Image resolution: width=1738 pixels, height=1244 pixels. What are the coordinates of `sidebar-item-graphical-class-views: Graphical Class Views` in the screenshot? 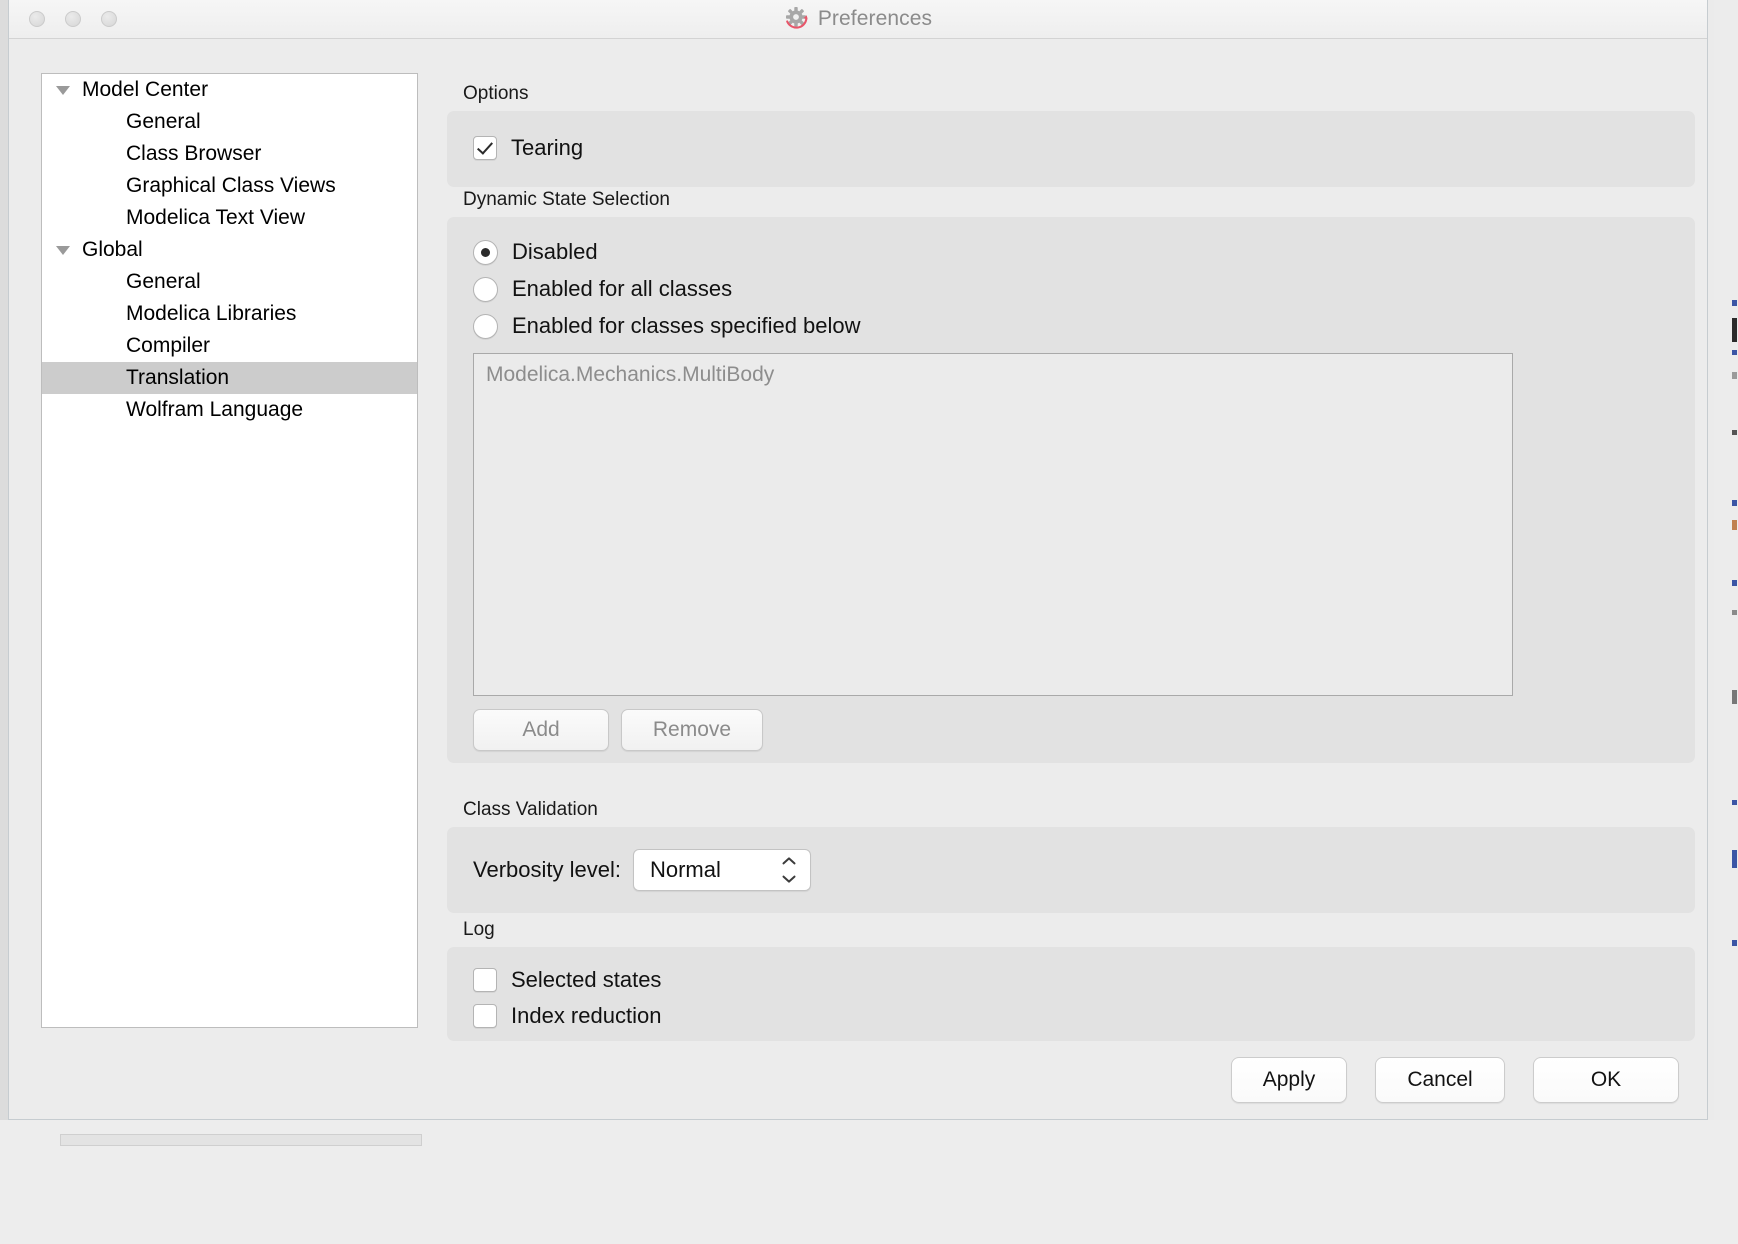 It's located at (229, 186).